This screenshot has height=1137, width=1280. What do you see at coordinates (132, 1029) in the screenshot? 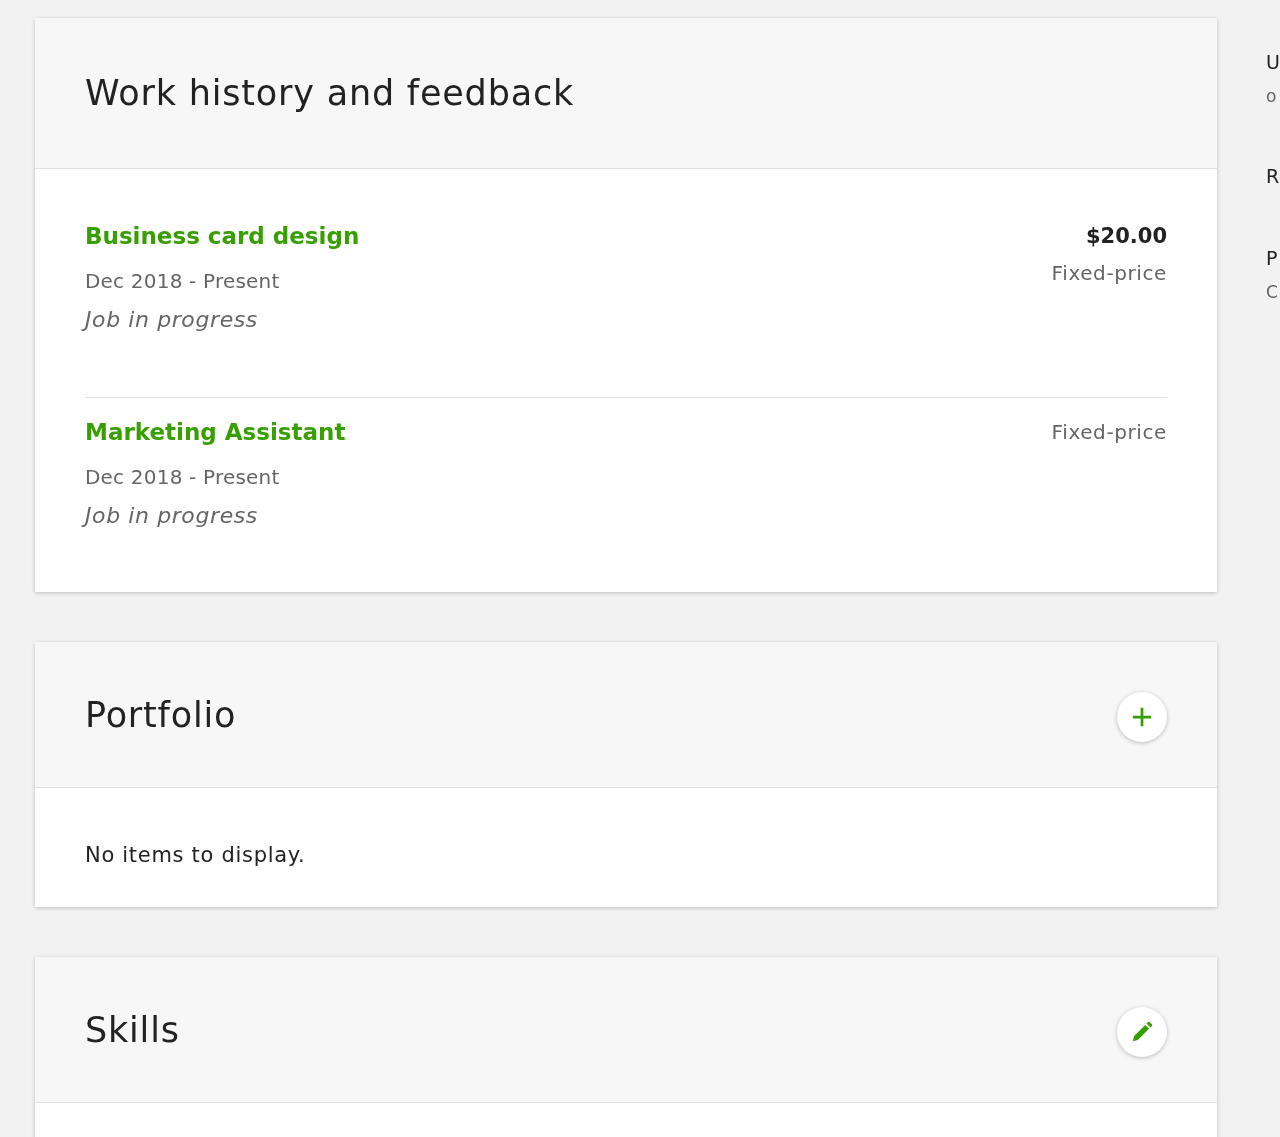
I see `section-title: Skills` at bounding box center [132, 1029].